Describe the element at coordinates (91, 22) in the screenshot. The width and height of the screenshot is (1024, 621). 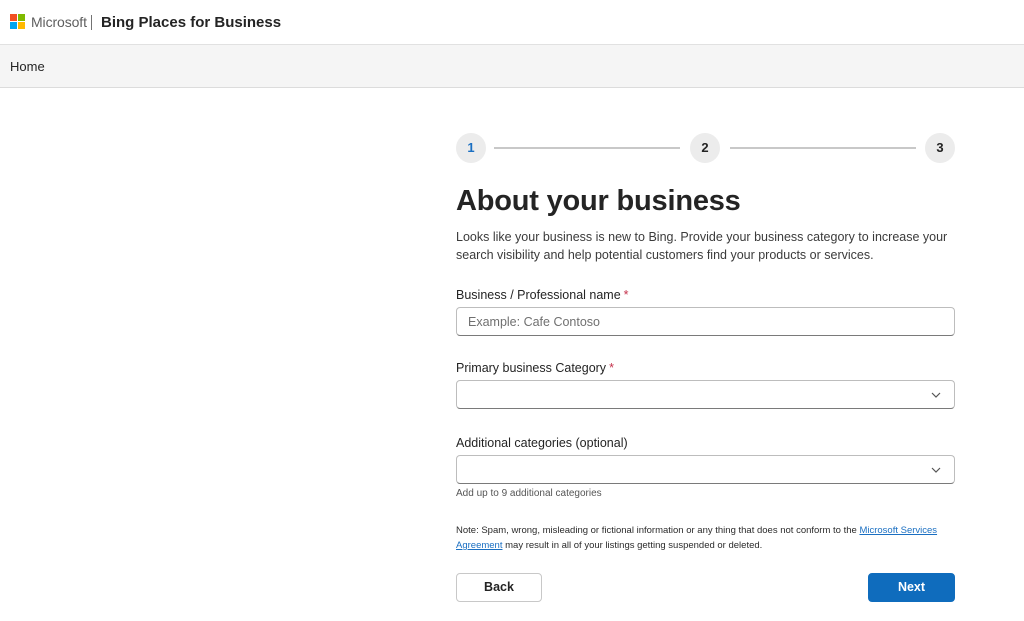
I see `brand-divider` at that location.